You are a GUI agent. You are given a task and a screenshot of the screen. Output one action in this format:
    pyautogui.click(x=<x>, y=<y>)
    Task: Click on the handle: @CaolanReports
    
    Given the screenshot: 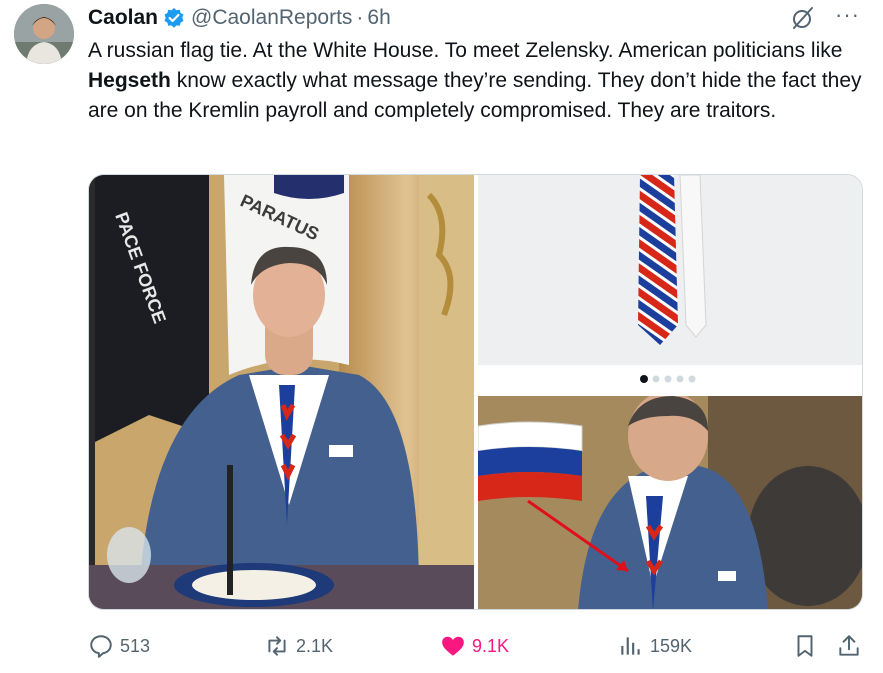 What is the action you would take?
    pyautogui.click(x=271, y=18)
    